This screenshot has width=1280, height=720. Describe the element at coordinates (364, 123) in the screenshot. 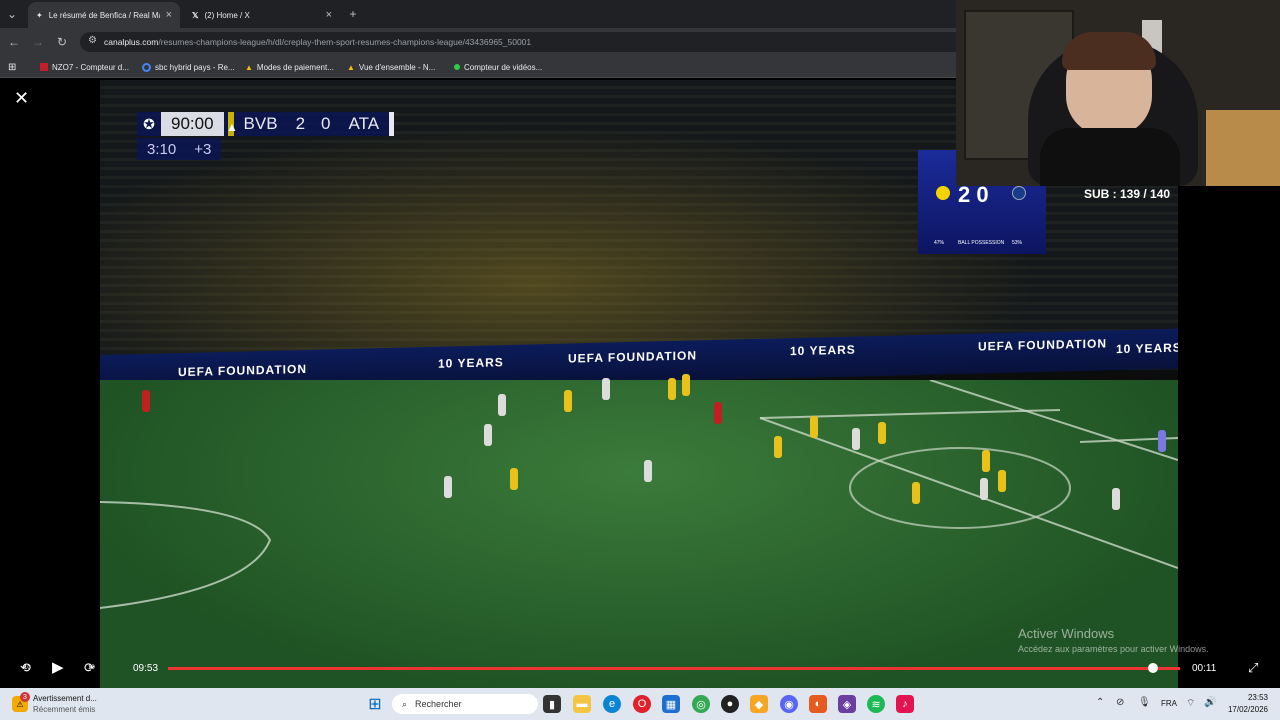

I see `away-team: ATA` at that location.